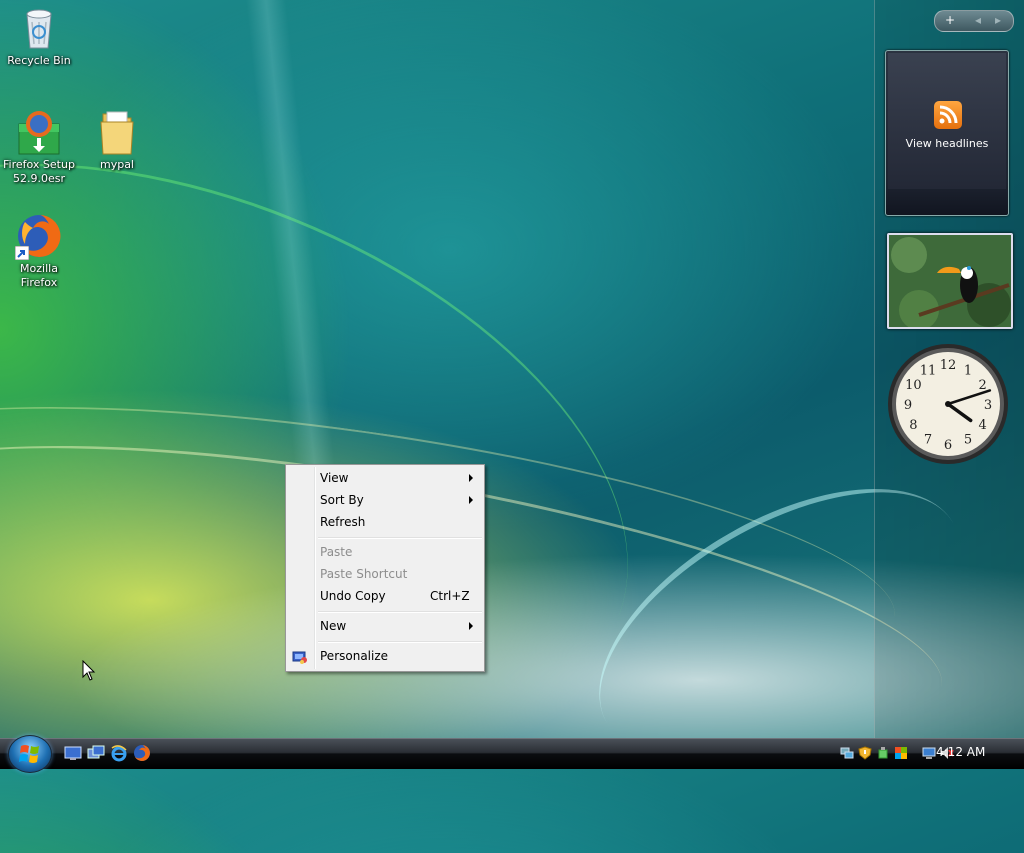  I want to click on desktop-icon-recycle-bin: Recycle Bin, so click(39, 36).